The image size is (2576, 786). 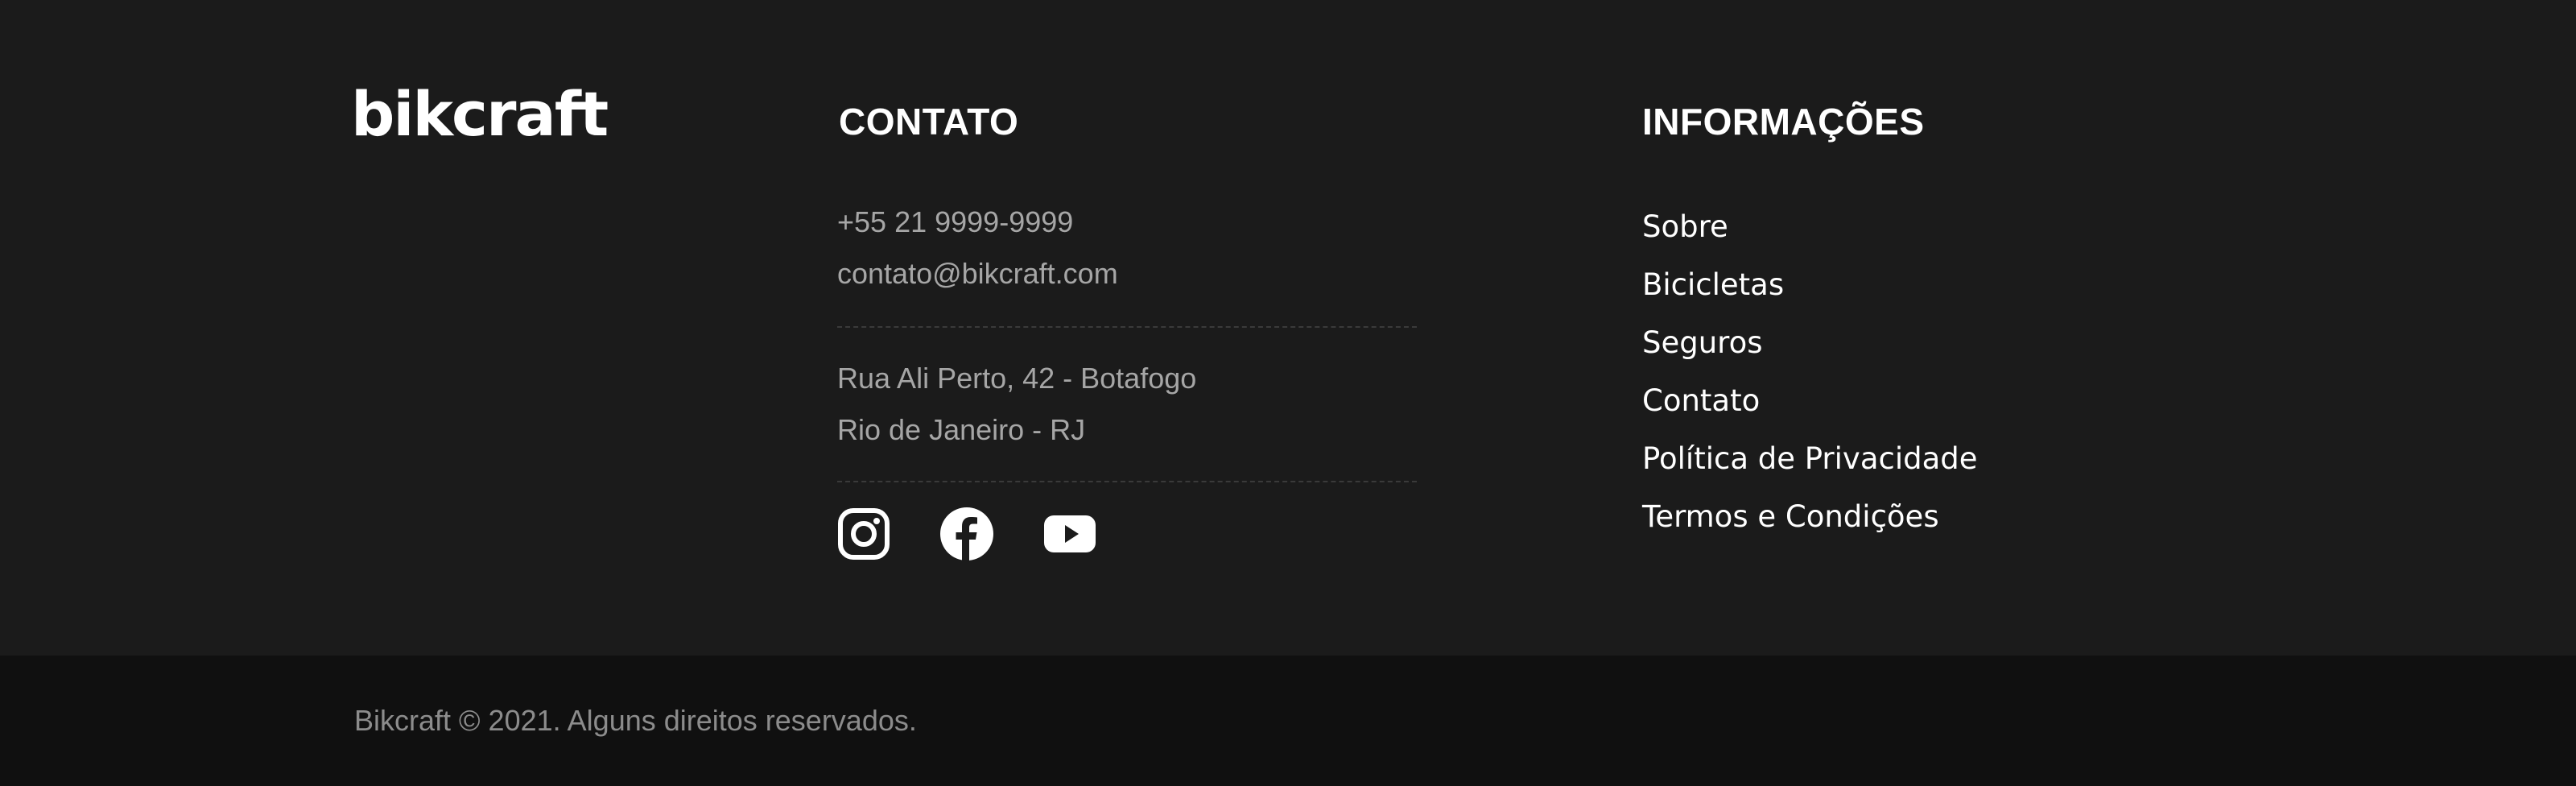 I want to click on address-line-1: Rua Ali Perto, 42 - Botafogo, so click(x=1017, y=378).